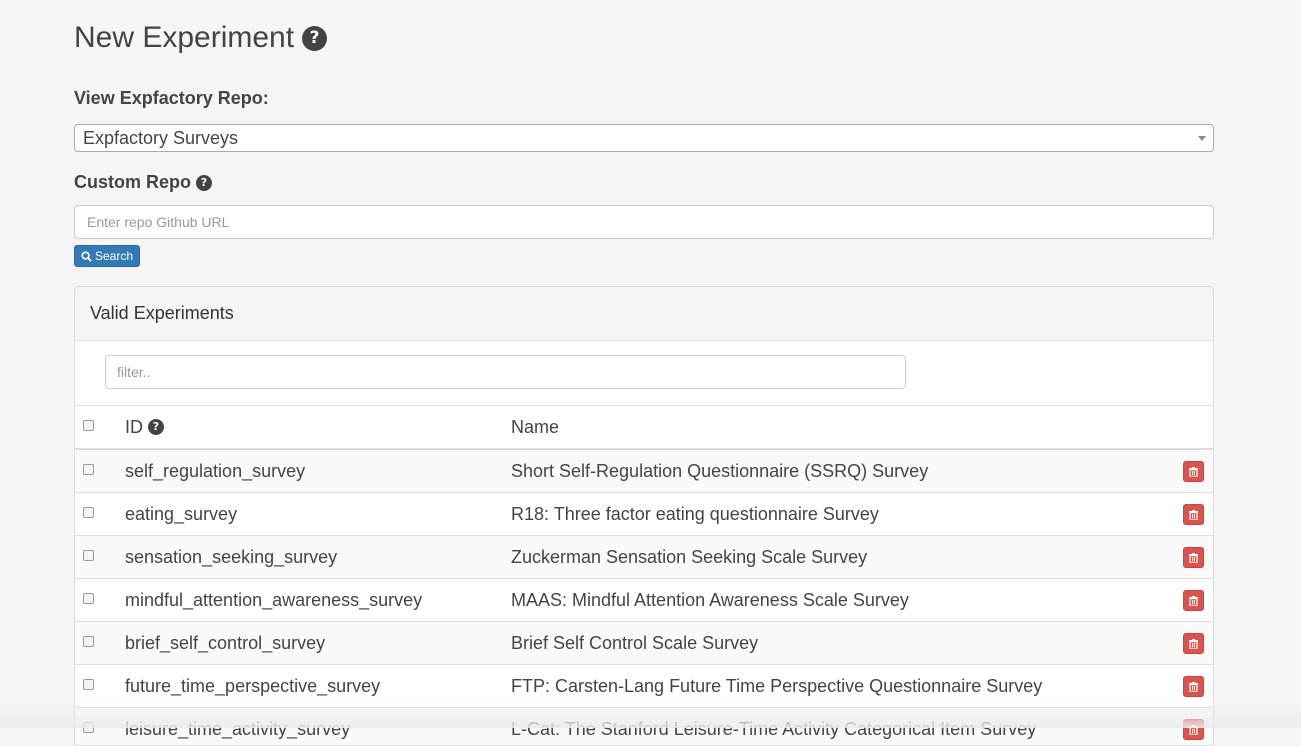 This screenshot has width=1301, height=746. I want to click on repo-select: Expfactory Surveys, so click(644, 138).